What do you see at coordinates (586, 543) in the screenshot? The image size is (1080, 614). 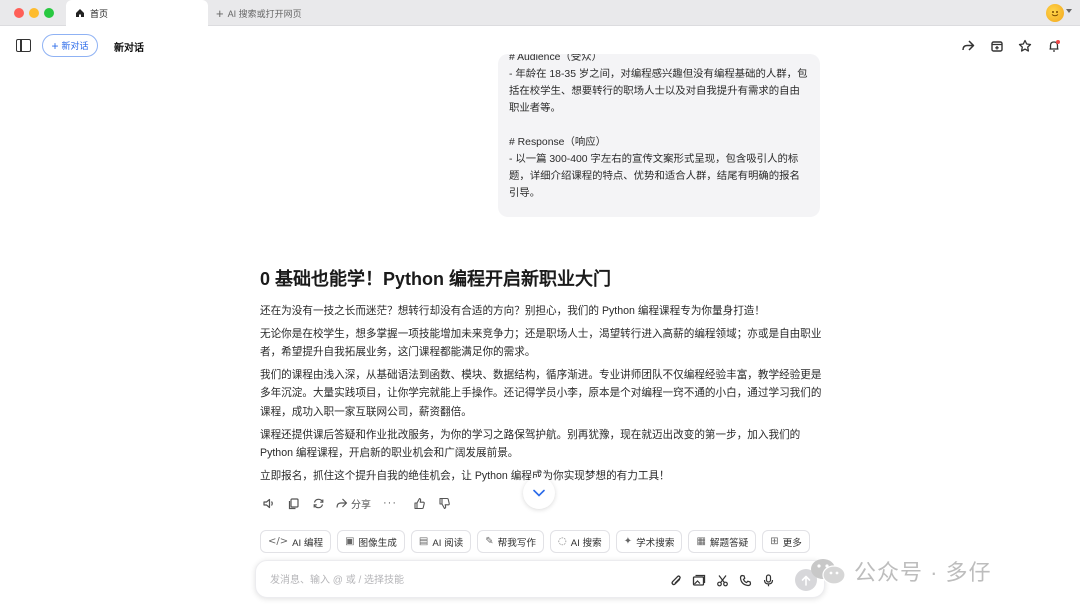 I see `skill-label: AI 搜索` at bounding box center [586, 543].